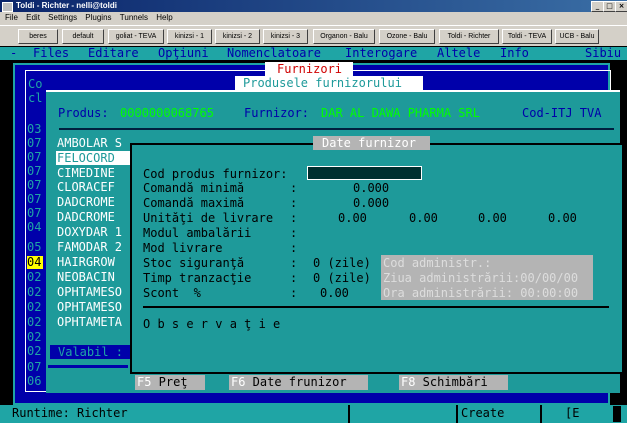 The width and height of the screenshot is (627, 423). Describe the element at coordinates (91, 352) in the screenshot. I see `valabil-label: Valabil :` at that location.